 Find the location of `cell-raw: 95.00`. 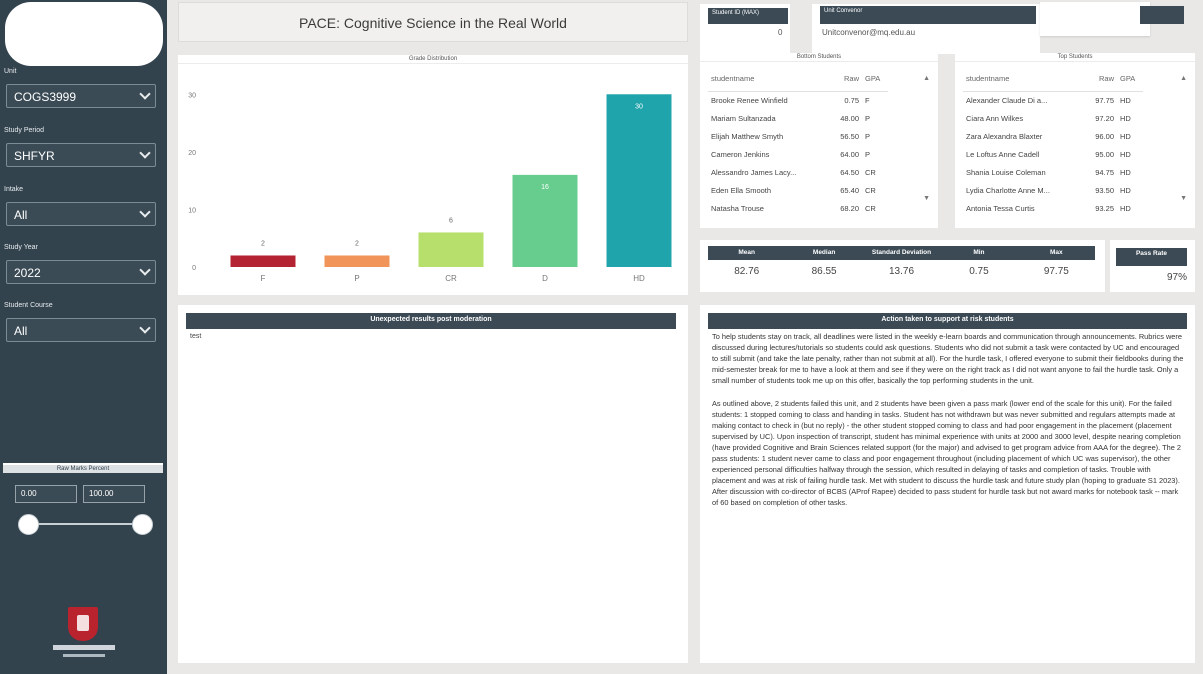

cell-raw: 95.00 is located at coordinates (1104, 154).